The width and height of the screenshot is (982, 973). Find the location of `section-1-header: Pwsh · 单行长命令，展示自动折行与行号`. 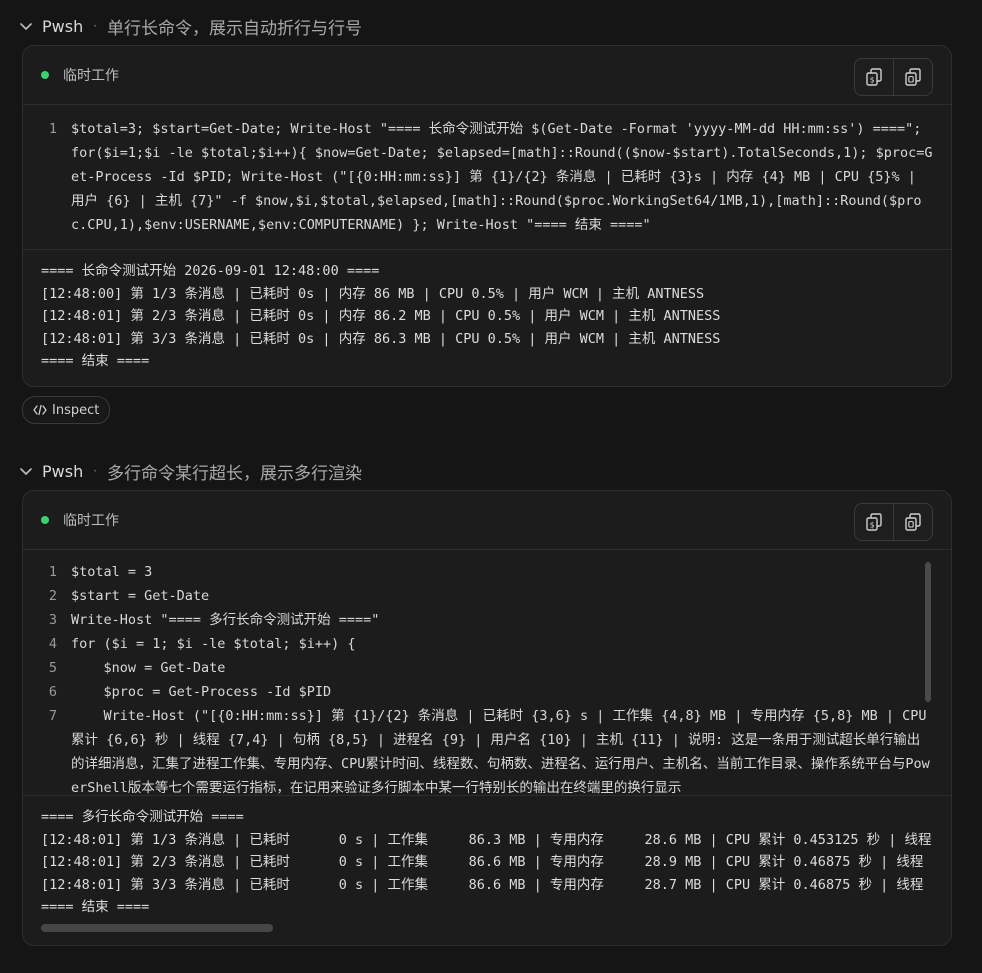

section-1-header: Pwsh · 单行长命令，展示自动折行与行号 is located at coordinates (190, 26).